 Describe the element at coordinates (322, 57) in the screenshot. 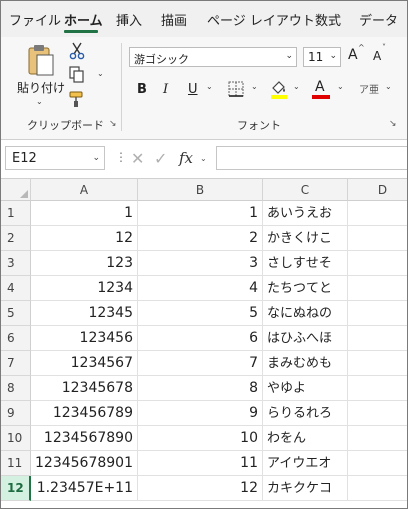

I see `font-size-select: 11 ⌄` at that location.